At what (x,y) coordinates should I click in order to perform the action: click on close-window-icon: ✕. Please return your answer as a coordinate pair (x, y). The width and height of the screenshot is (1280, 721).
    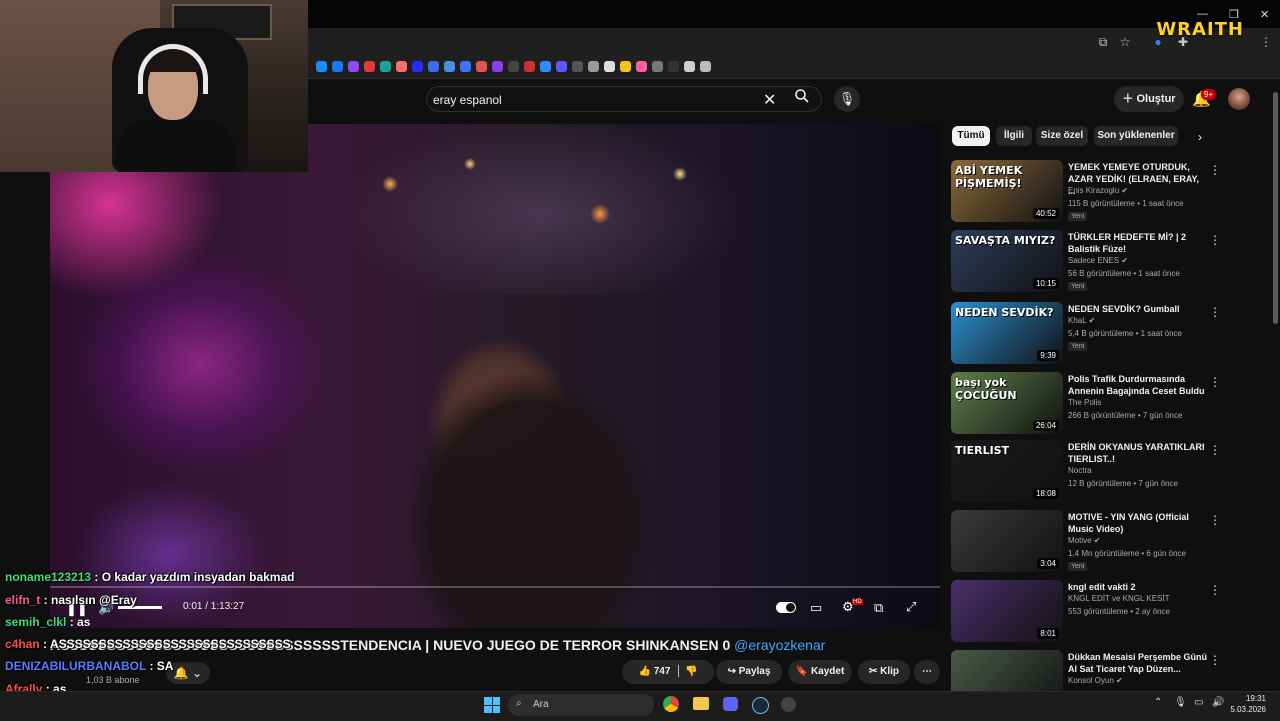
    Looking at the image, I should click on (1264, 14).